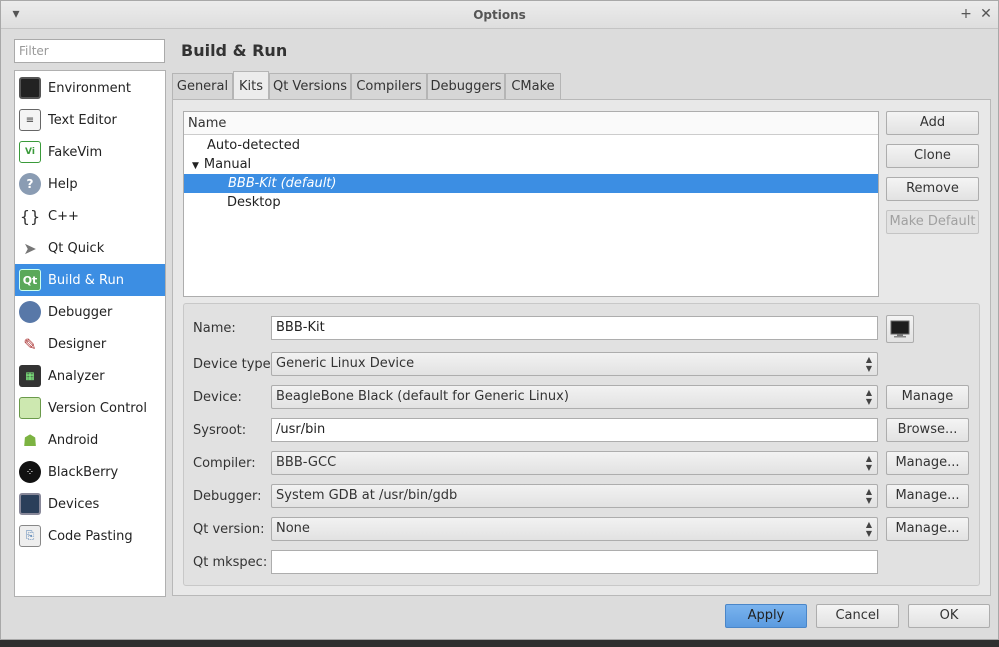  I want to click on sidebar-item-debugger: Debugger, so click(90, 312).